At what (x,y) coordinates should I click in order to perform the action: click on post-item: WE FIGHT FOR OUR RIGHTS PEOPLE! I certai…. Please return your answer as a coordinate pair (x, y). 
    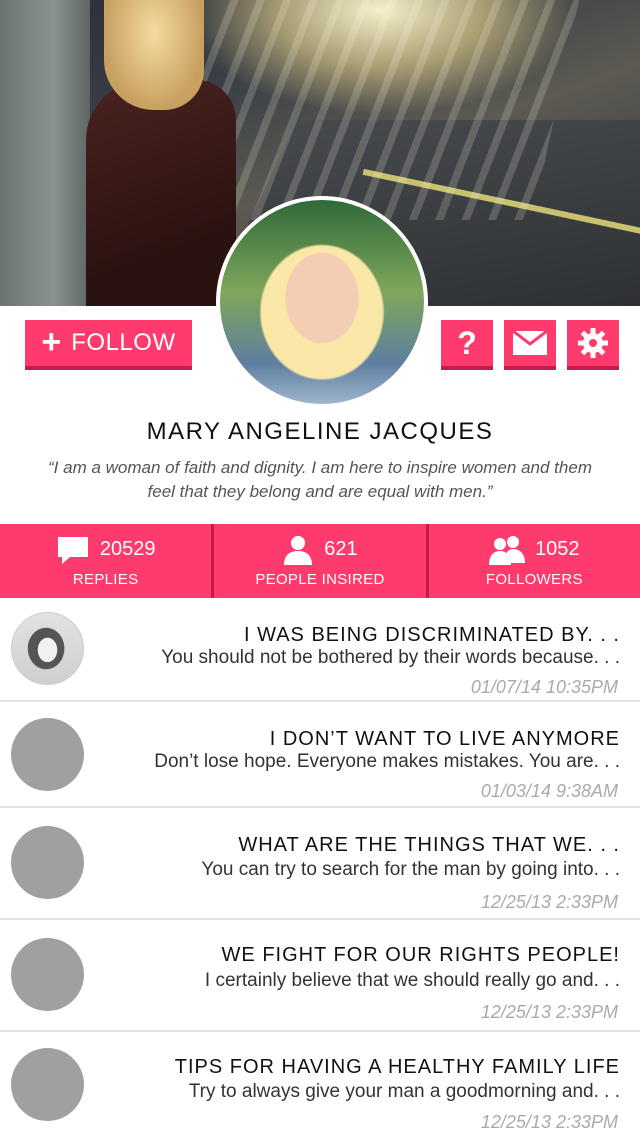
    Looking at the image, I should click on (320, 976).